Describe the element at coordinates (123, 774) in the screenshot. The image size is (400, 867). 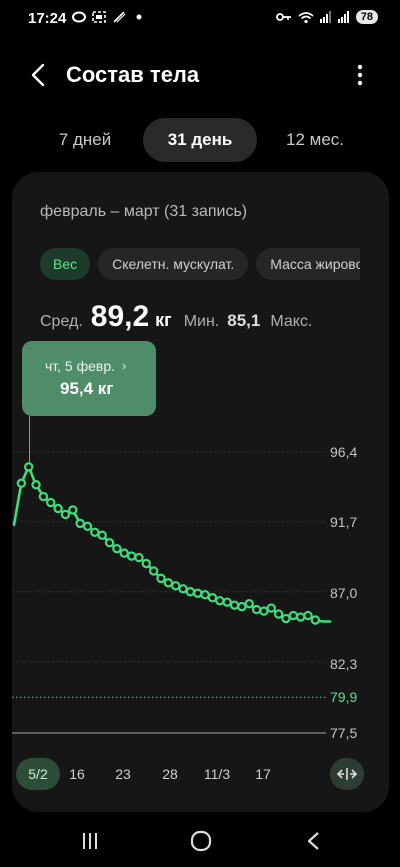
I see `x-tick-label: 23` at that location.